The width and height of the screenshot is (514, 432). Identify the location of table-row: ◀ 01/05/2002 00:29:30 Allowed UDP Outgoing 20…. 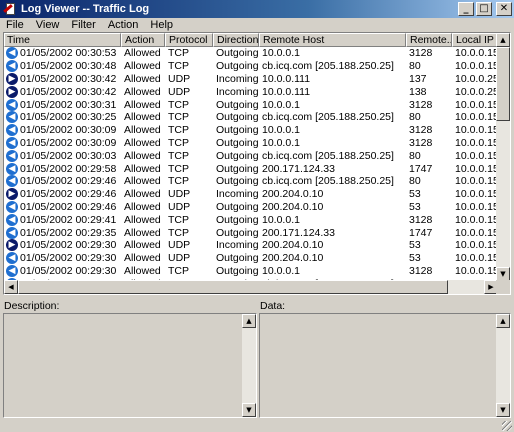
(251, 258).